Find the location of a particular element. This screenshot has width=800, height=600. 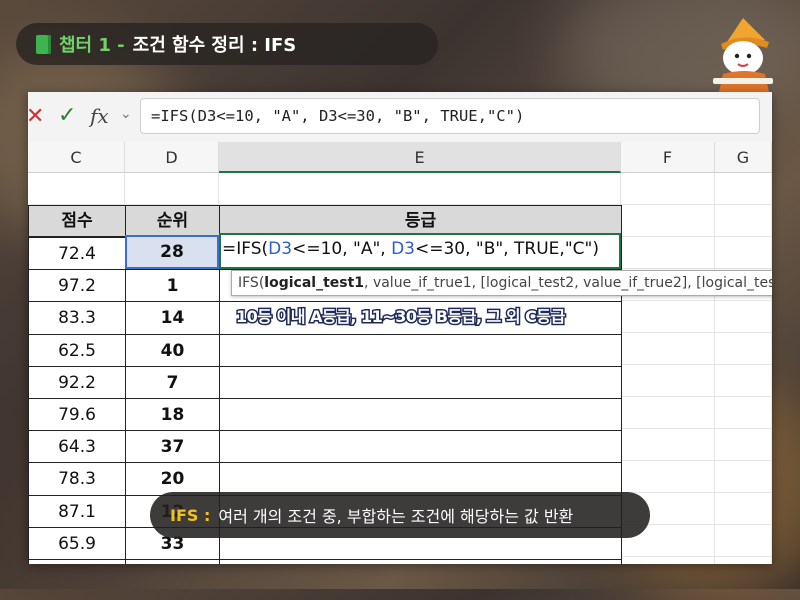

annotation-caption: 10등 이내 A등급, 11~30등 B등급, 그 외 C등급 is located at coordinates (401, 317).